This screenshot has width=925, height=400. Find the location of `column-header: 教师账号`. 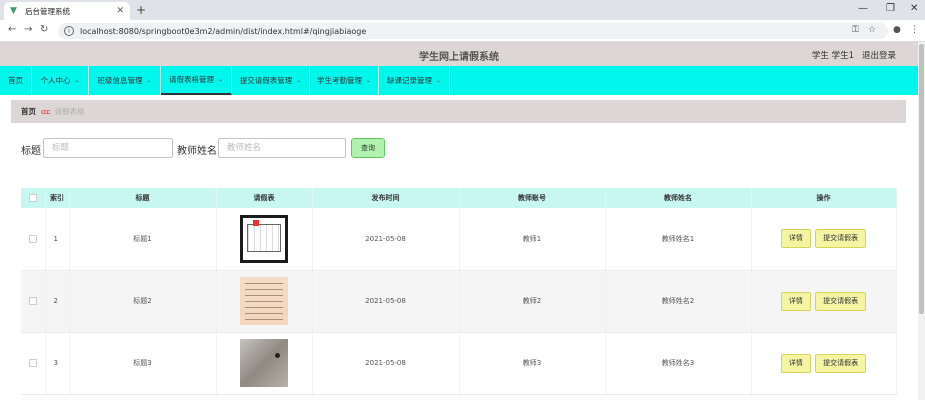

column-header: 教师账号 is located at coordinates (532, 198).